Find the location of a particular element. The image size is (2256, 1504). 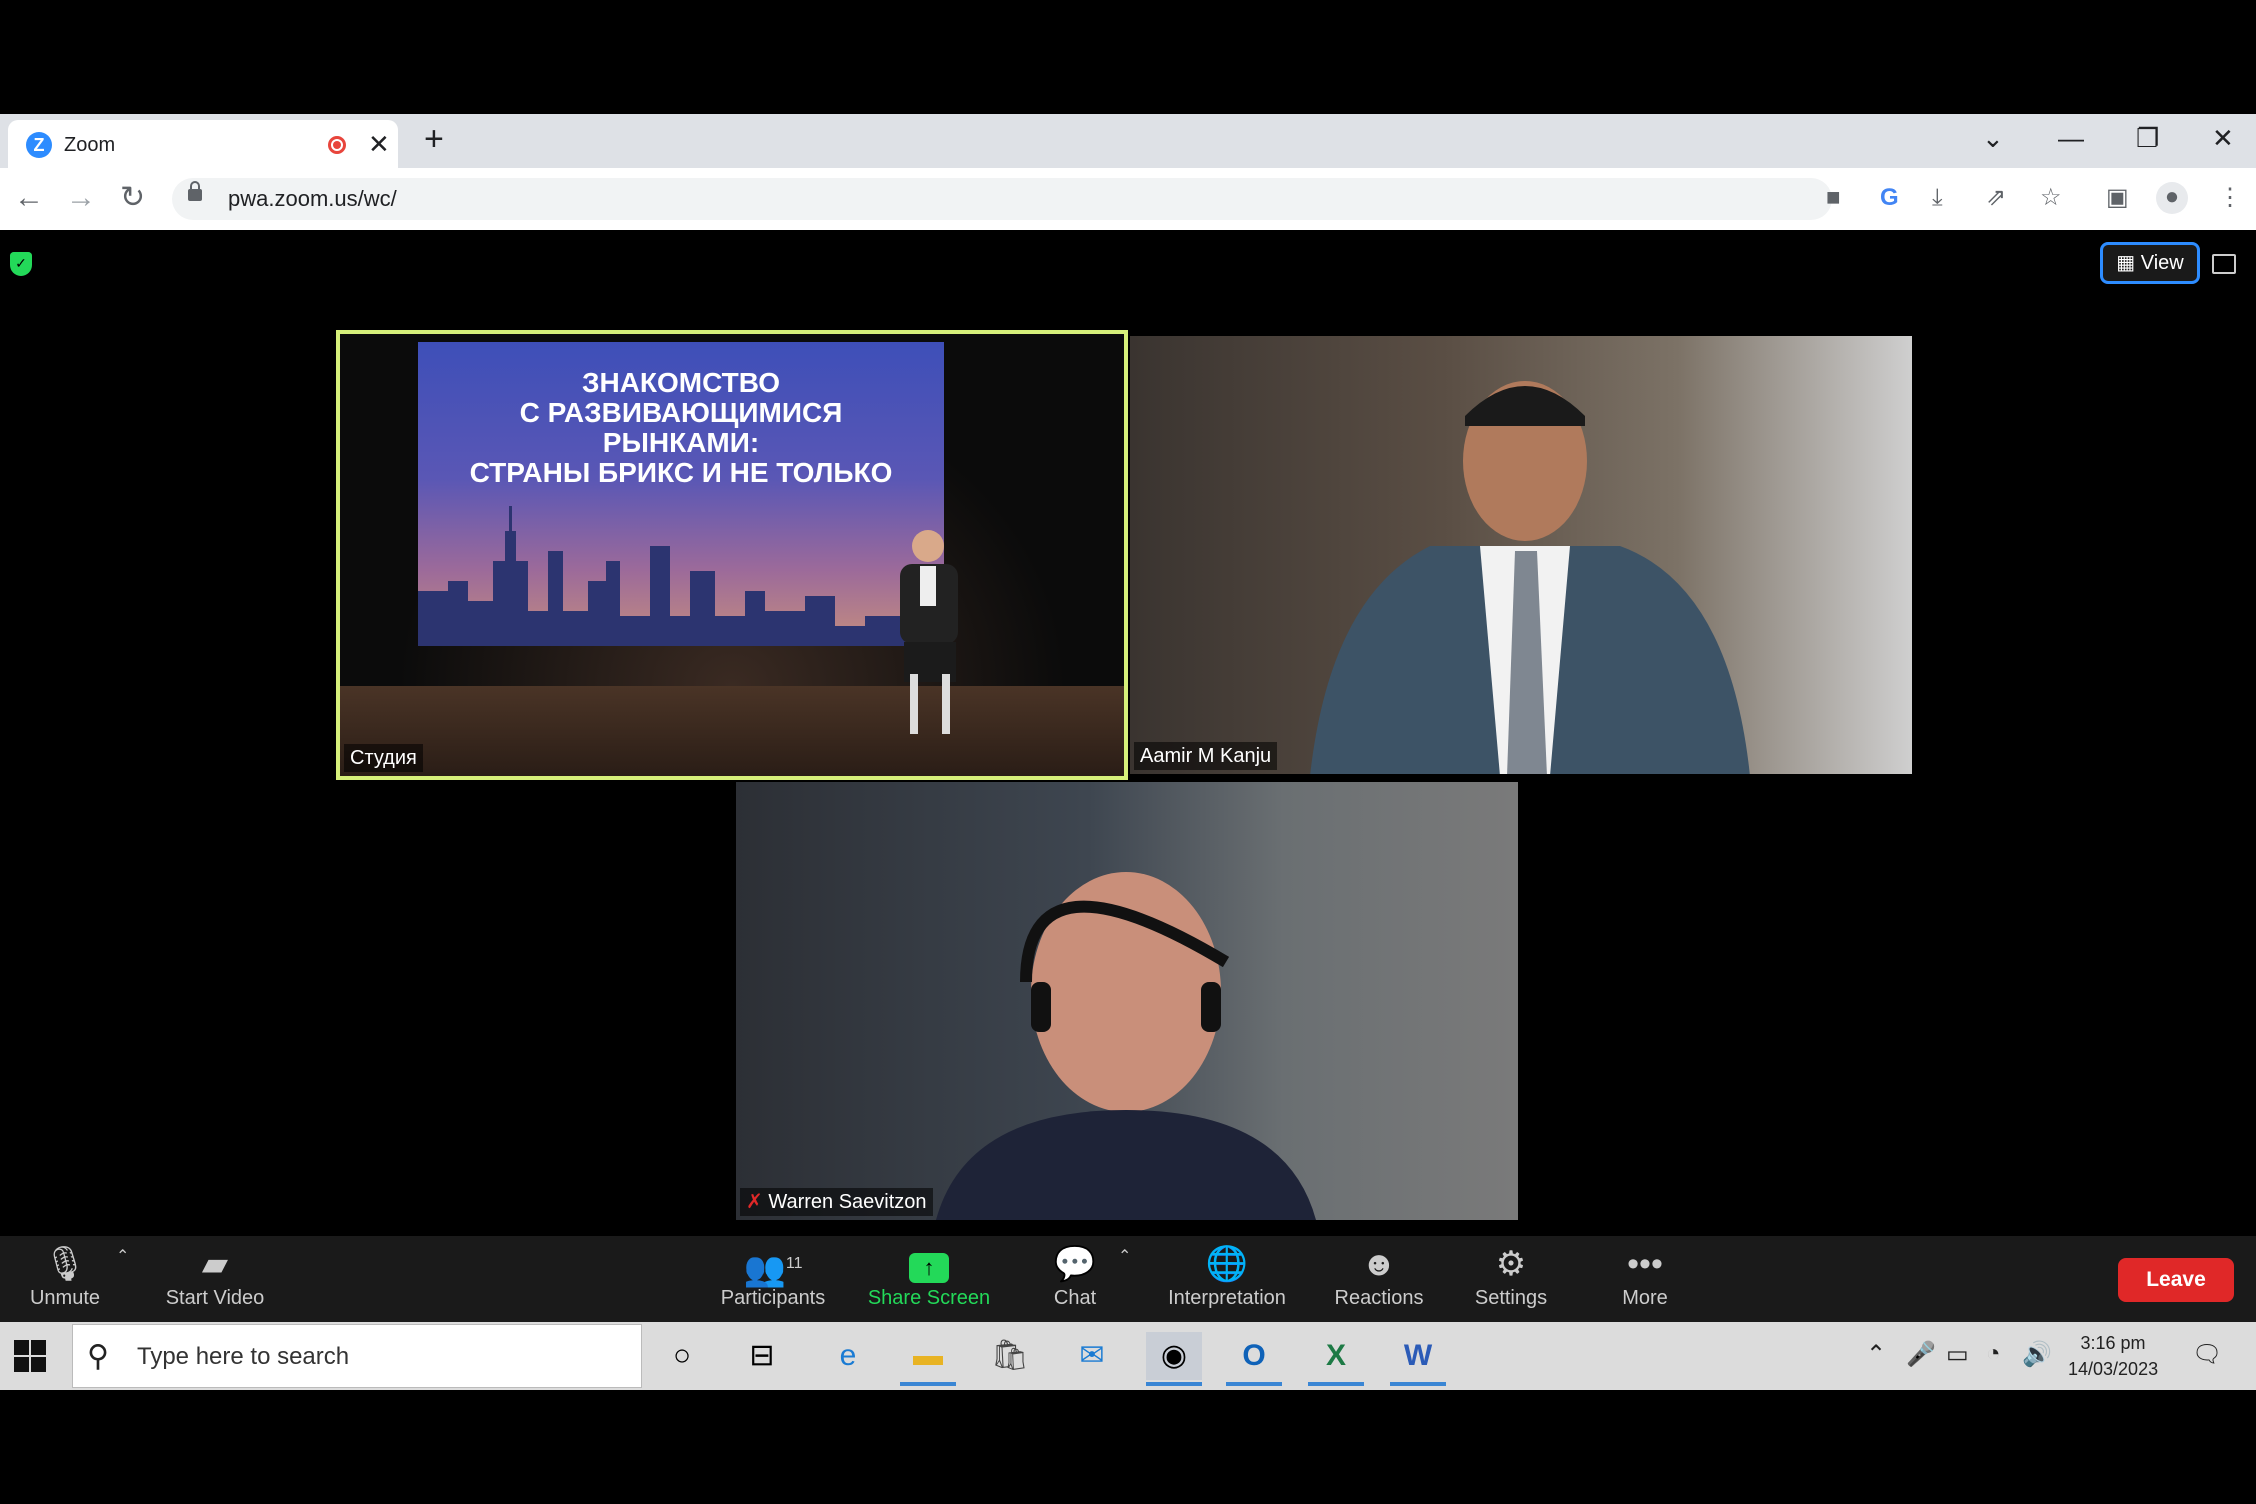

more-button: ••• More is located at coordinates (1645, 1276).